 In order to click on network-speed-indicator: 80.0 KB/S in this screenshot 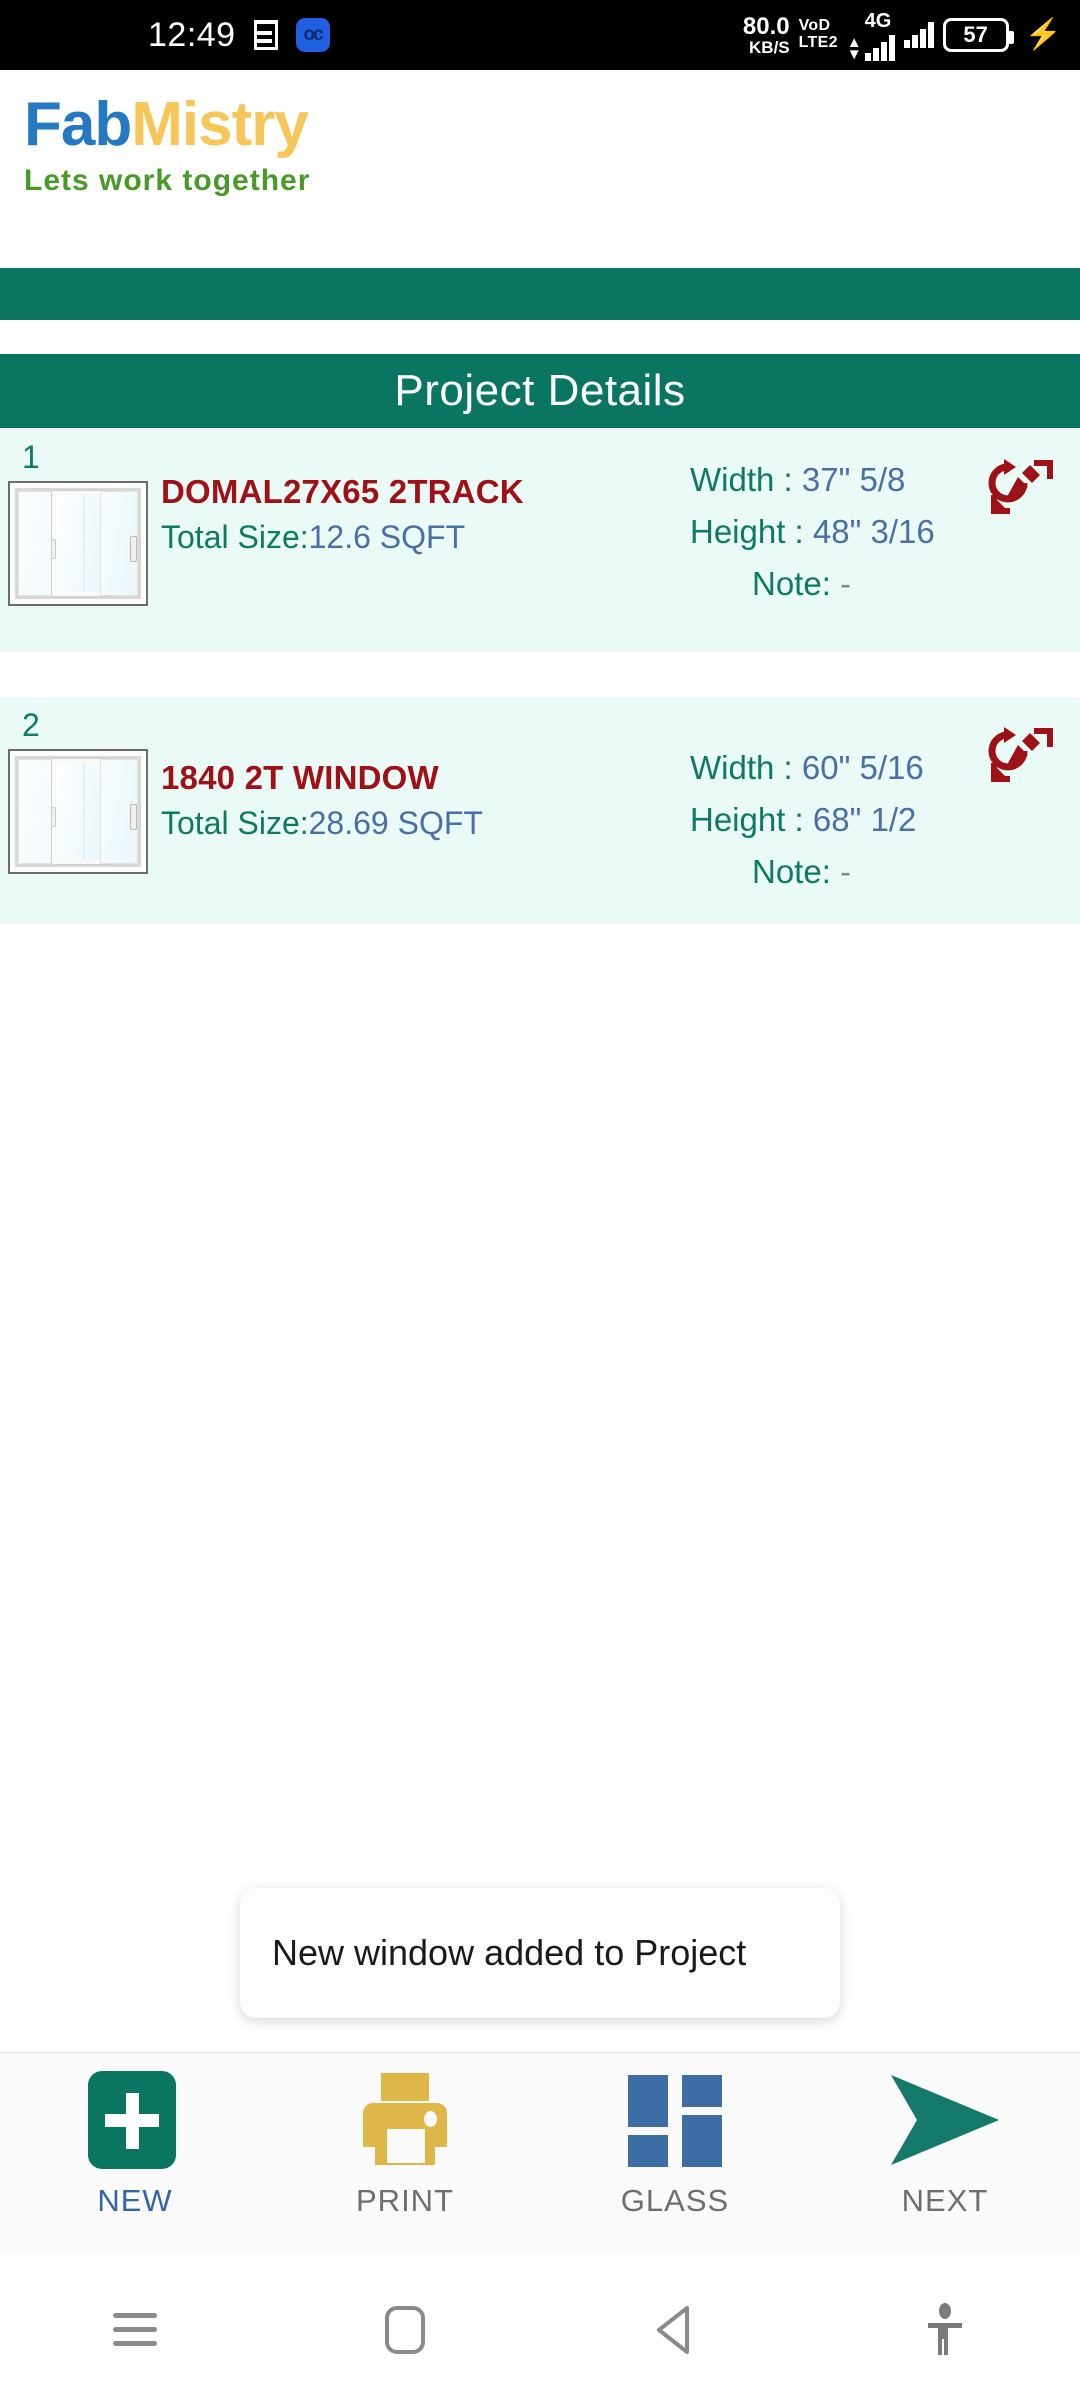, I will do `click(766, 34)`.